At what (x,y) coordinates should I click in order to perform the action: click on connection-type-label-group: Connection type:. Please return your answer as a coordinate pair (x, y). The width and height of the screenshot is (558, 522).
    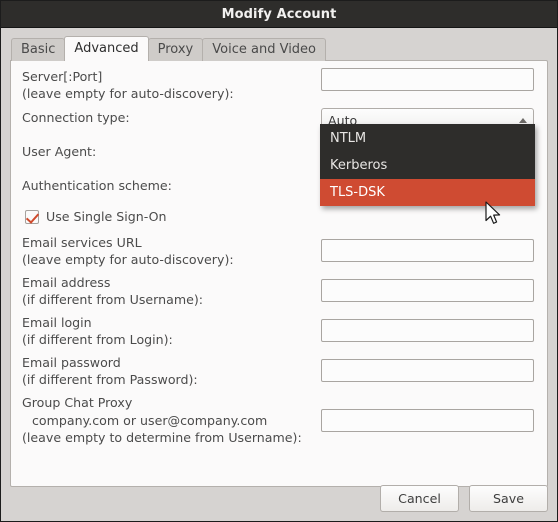
    Looking at the image, I should click on (76, 118).